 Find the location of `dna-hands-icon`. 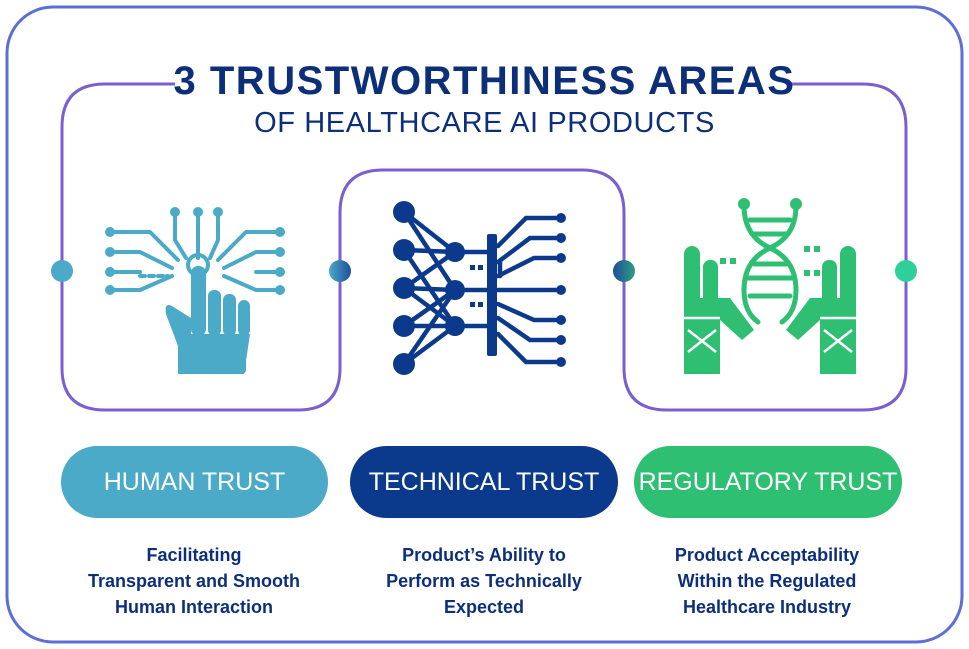

dna-hands-icon is located at coordinates (770, 286).